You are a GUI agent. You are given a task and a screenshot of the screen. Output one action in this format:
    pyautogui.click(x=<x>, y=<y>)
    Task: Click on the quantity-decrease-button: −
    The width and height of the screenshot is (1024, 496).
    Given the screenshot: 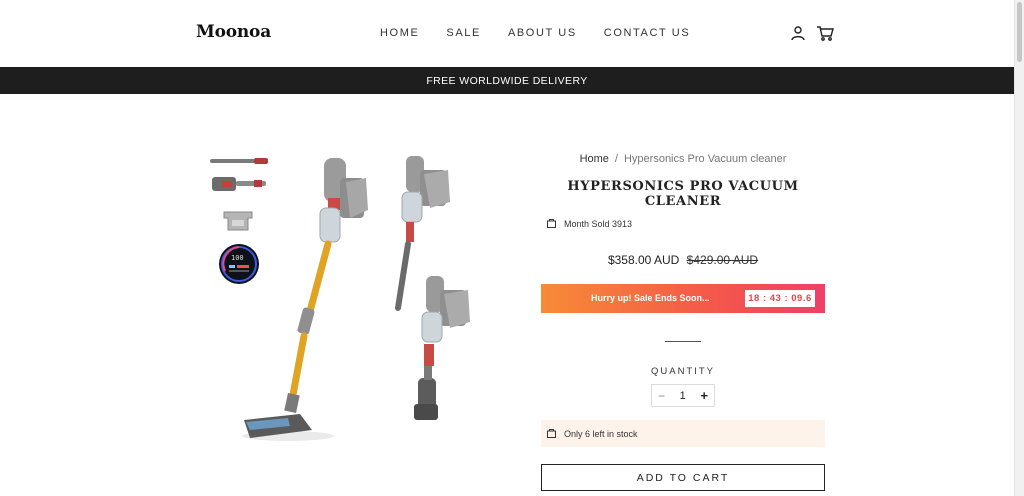 What is the action you would take?
    pyautogui.click(x=661, y=396)
    